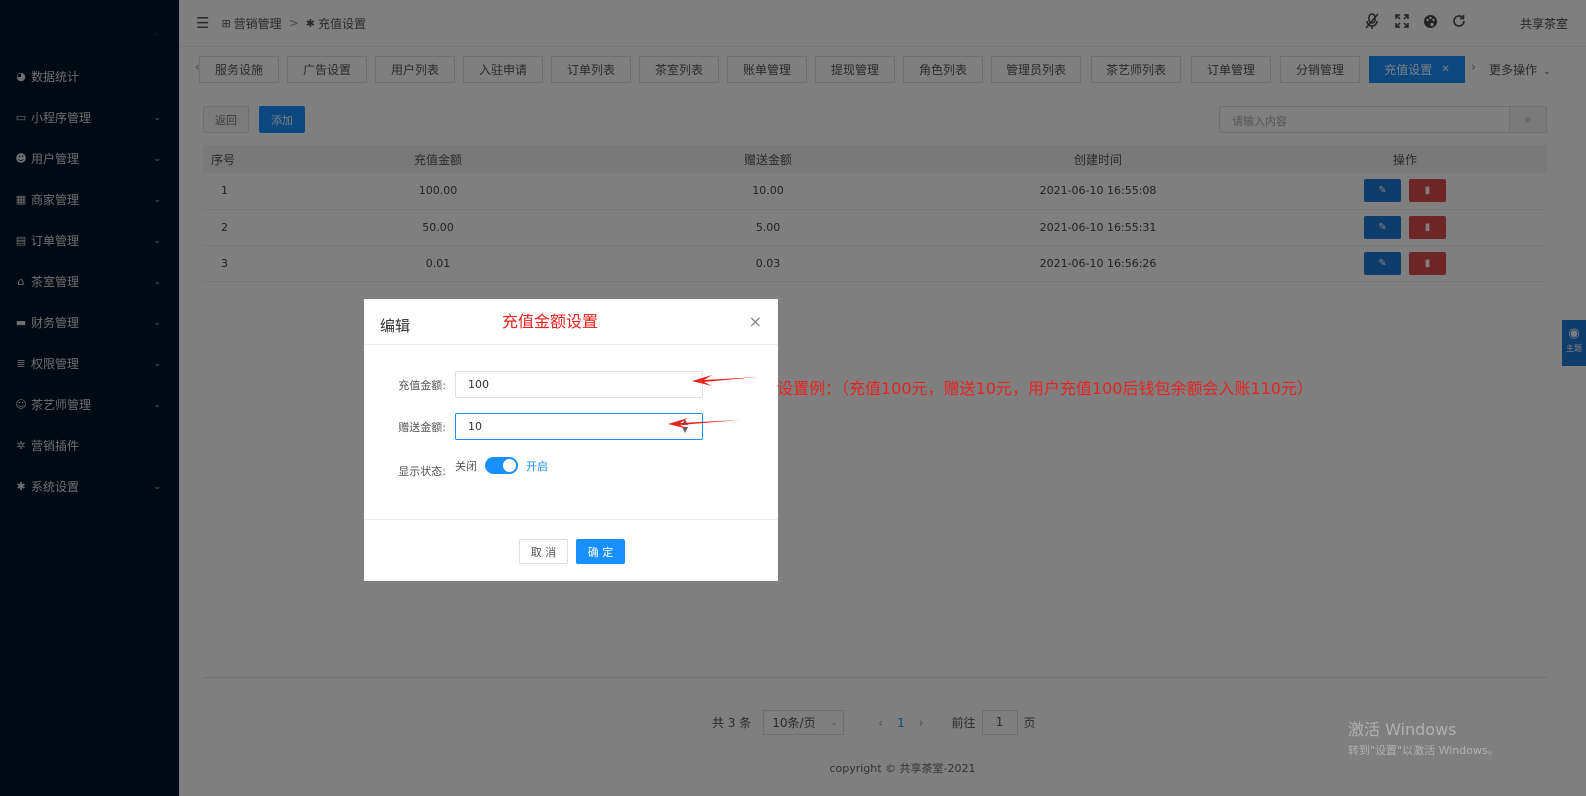  Describe the element at coordinates (543, 551) in the screenshot. I see `cancel-button: 取 消` at that location.